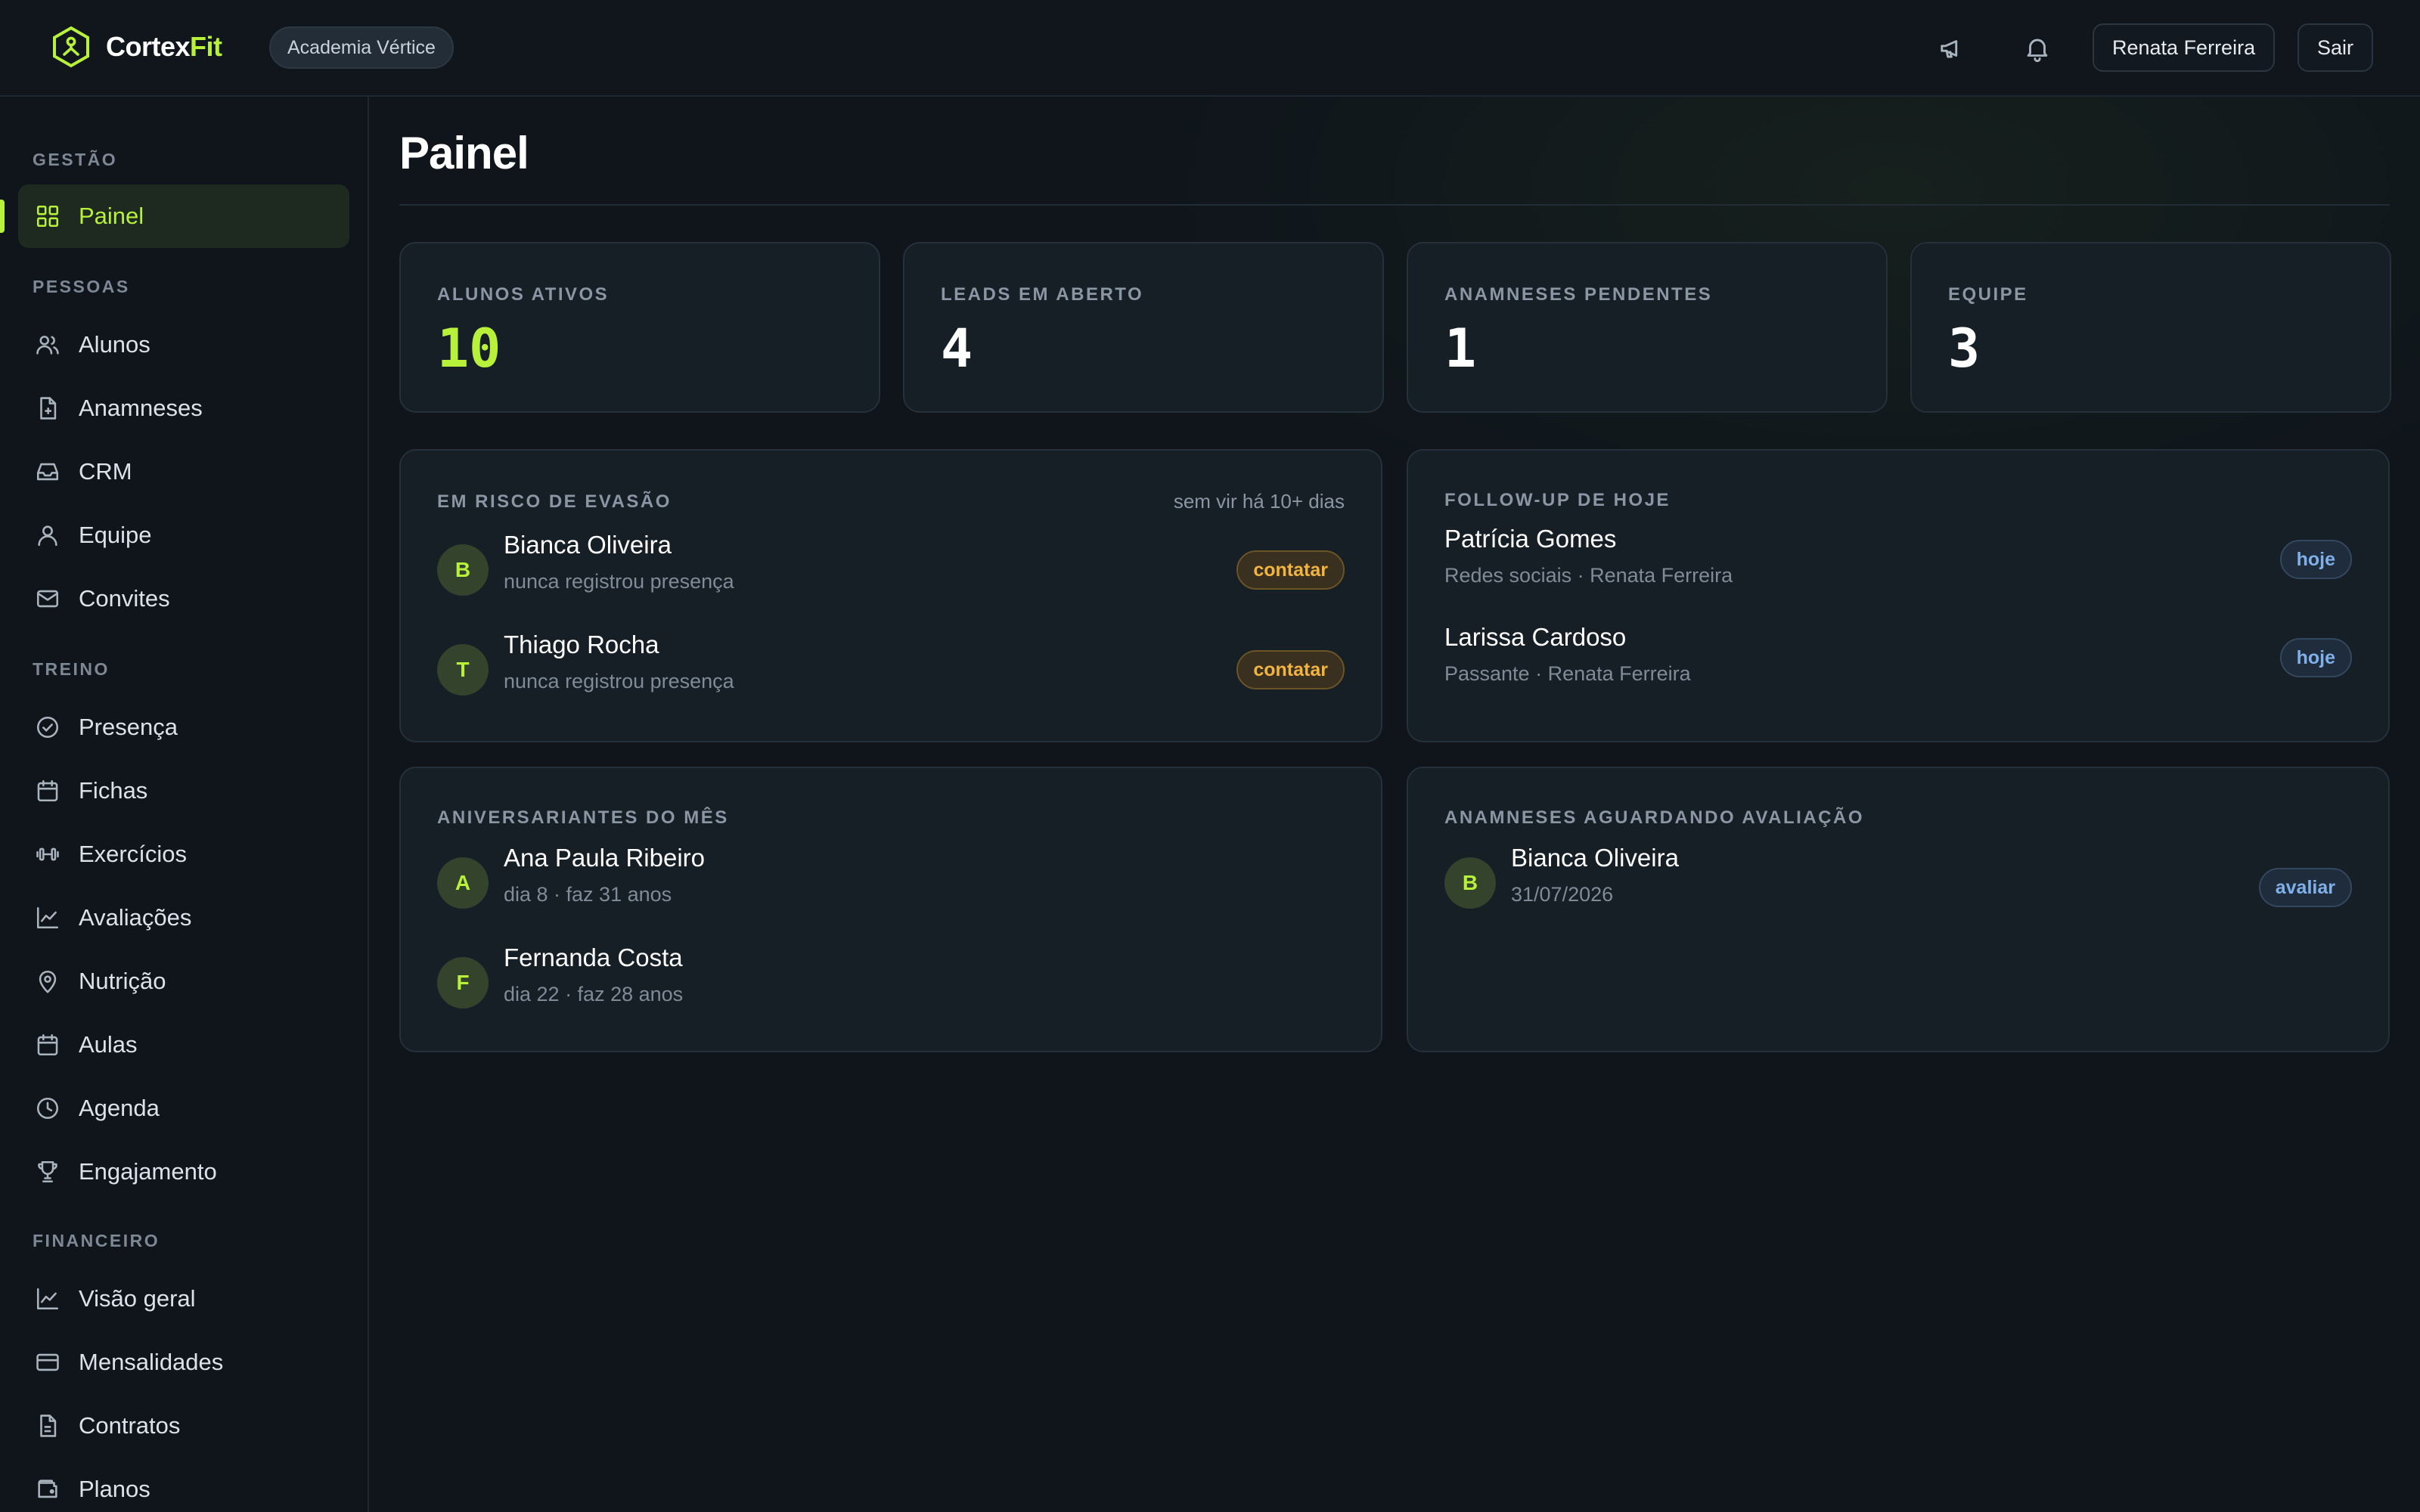 The image size is (2420, 1512). What do you see at coordinates (464, 153) in the screenshot?
I see `page-title: Painel` at bounding box center [464, 153].